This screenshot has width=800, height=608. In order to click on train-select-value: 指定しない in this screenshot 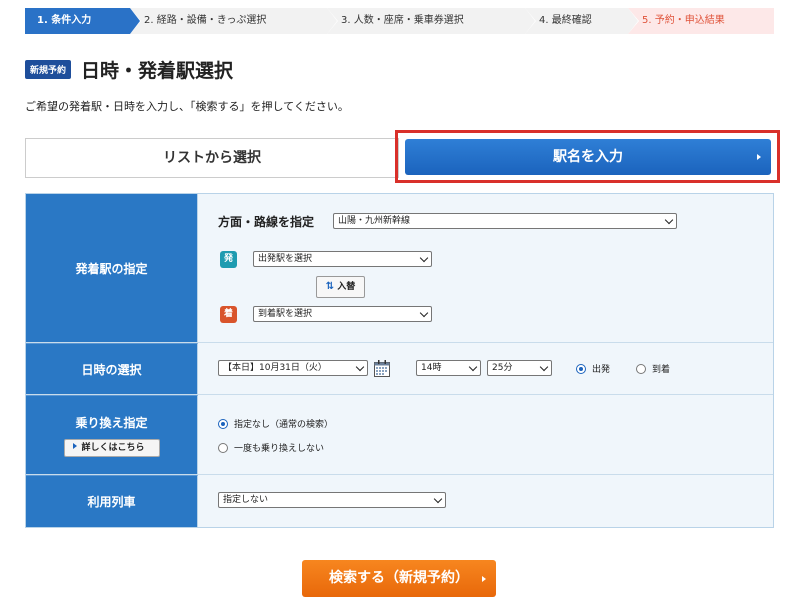, I will do `click(246, 500)`.